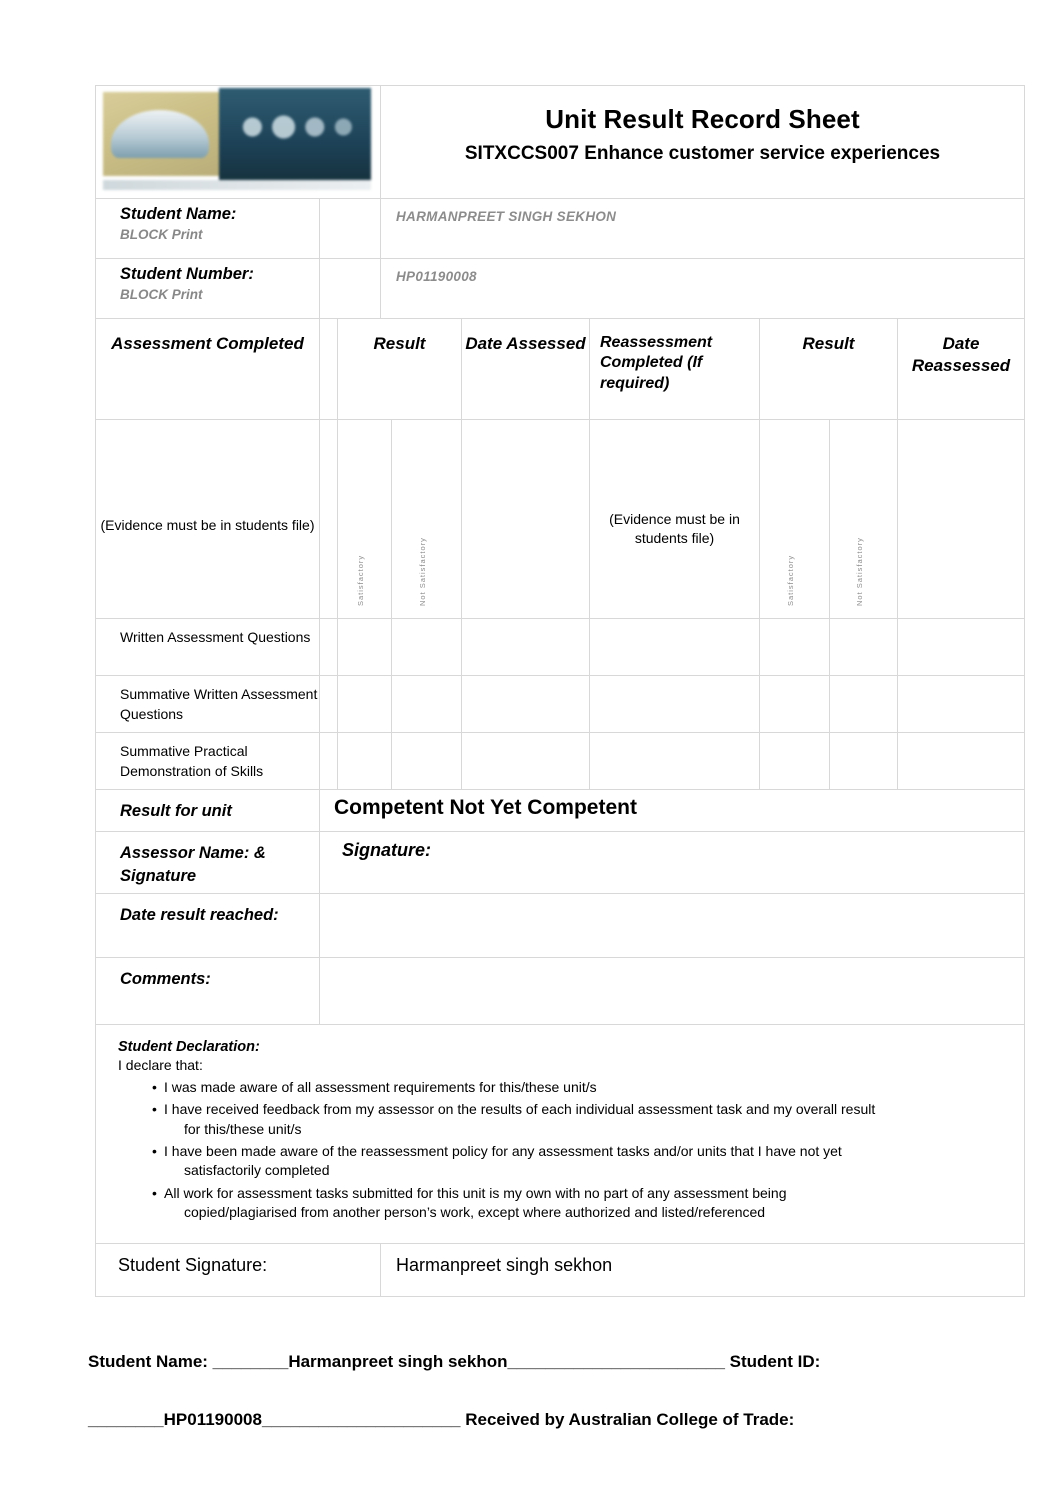 This screenshot has height=1504, width=1062. I want to click on result-for-unit-value: Competent Not Yet Competent, so click(672, 810).